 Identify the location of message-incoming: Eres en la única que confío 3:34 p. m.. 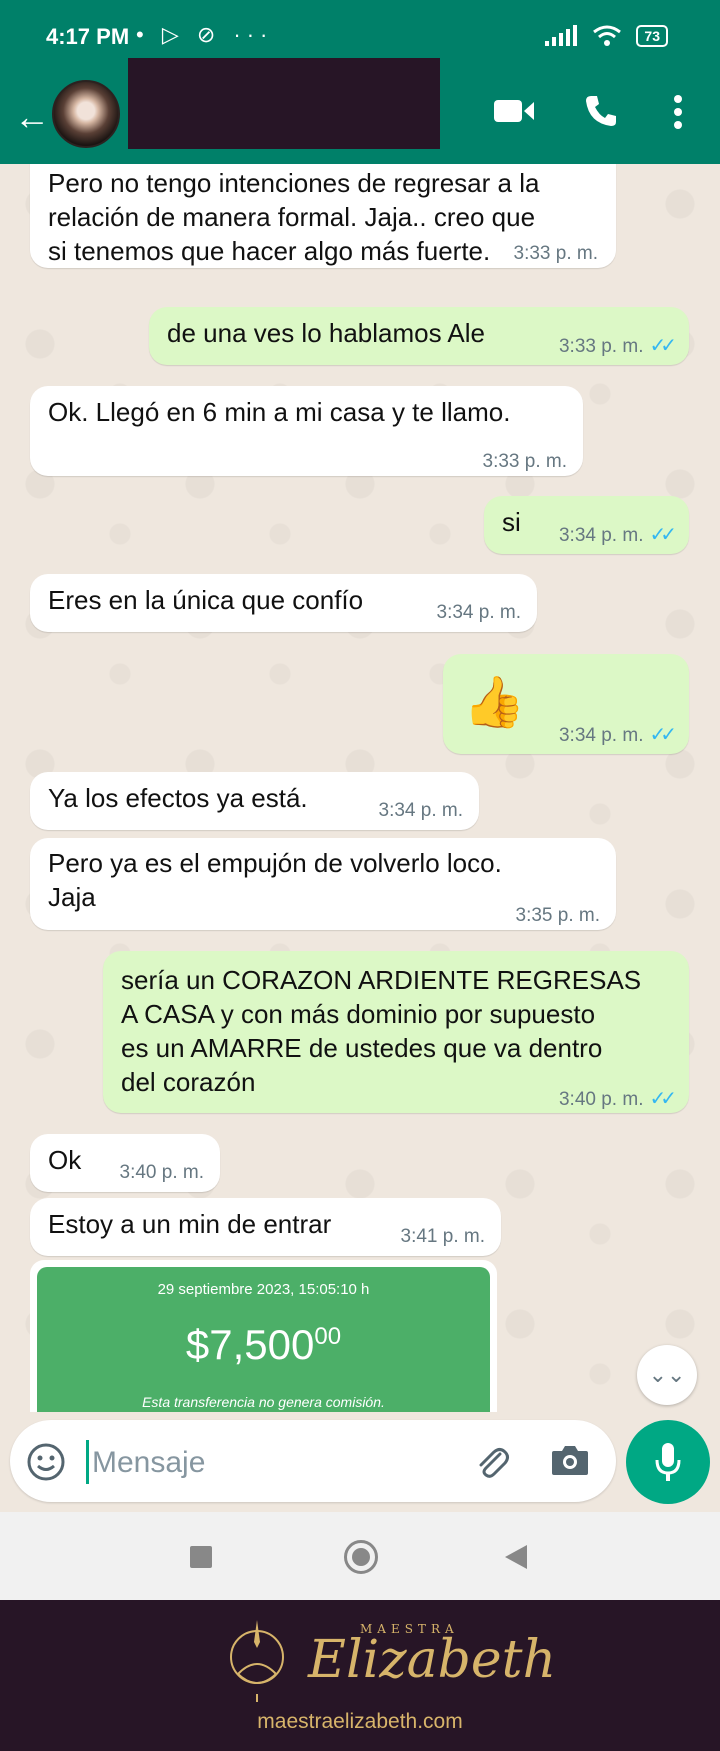
(283, 603).